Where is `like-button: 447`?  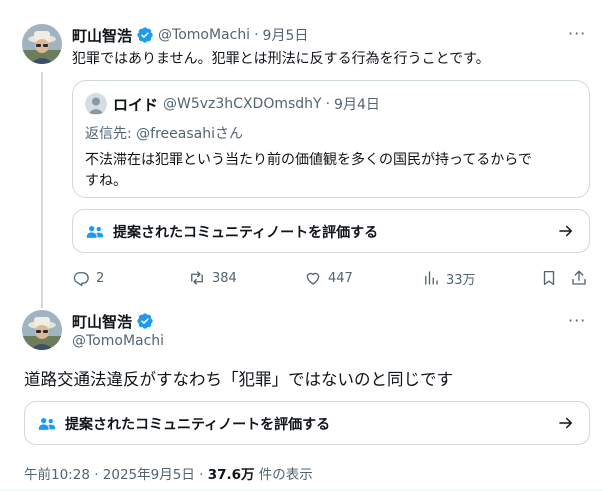 like-button: 447 is located at coordinates (328, 278).